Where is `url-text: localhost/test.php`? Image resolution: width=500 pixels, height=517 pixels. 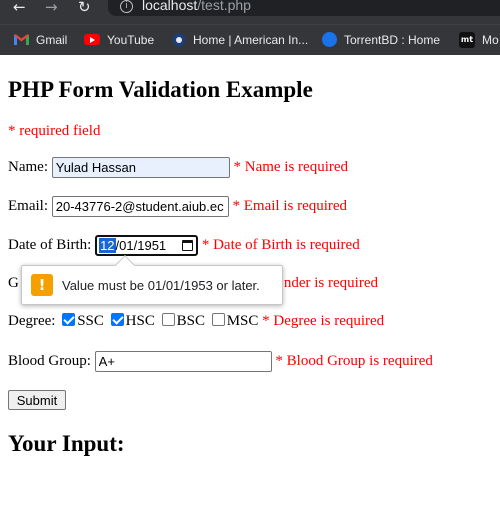 url-text: localhost/test.php is located at coordinates (196, 6).